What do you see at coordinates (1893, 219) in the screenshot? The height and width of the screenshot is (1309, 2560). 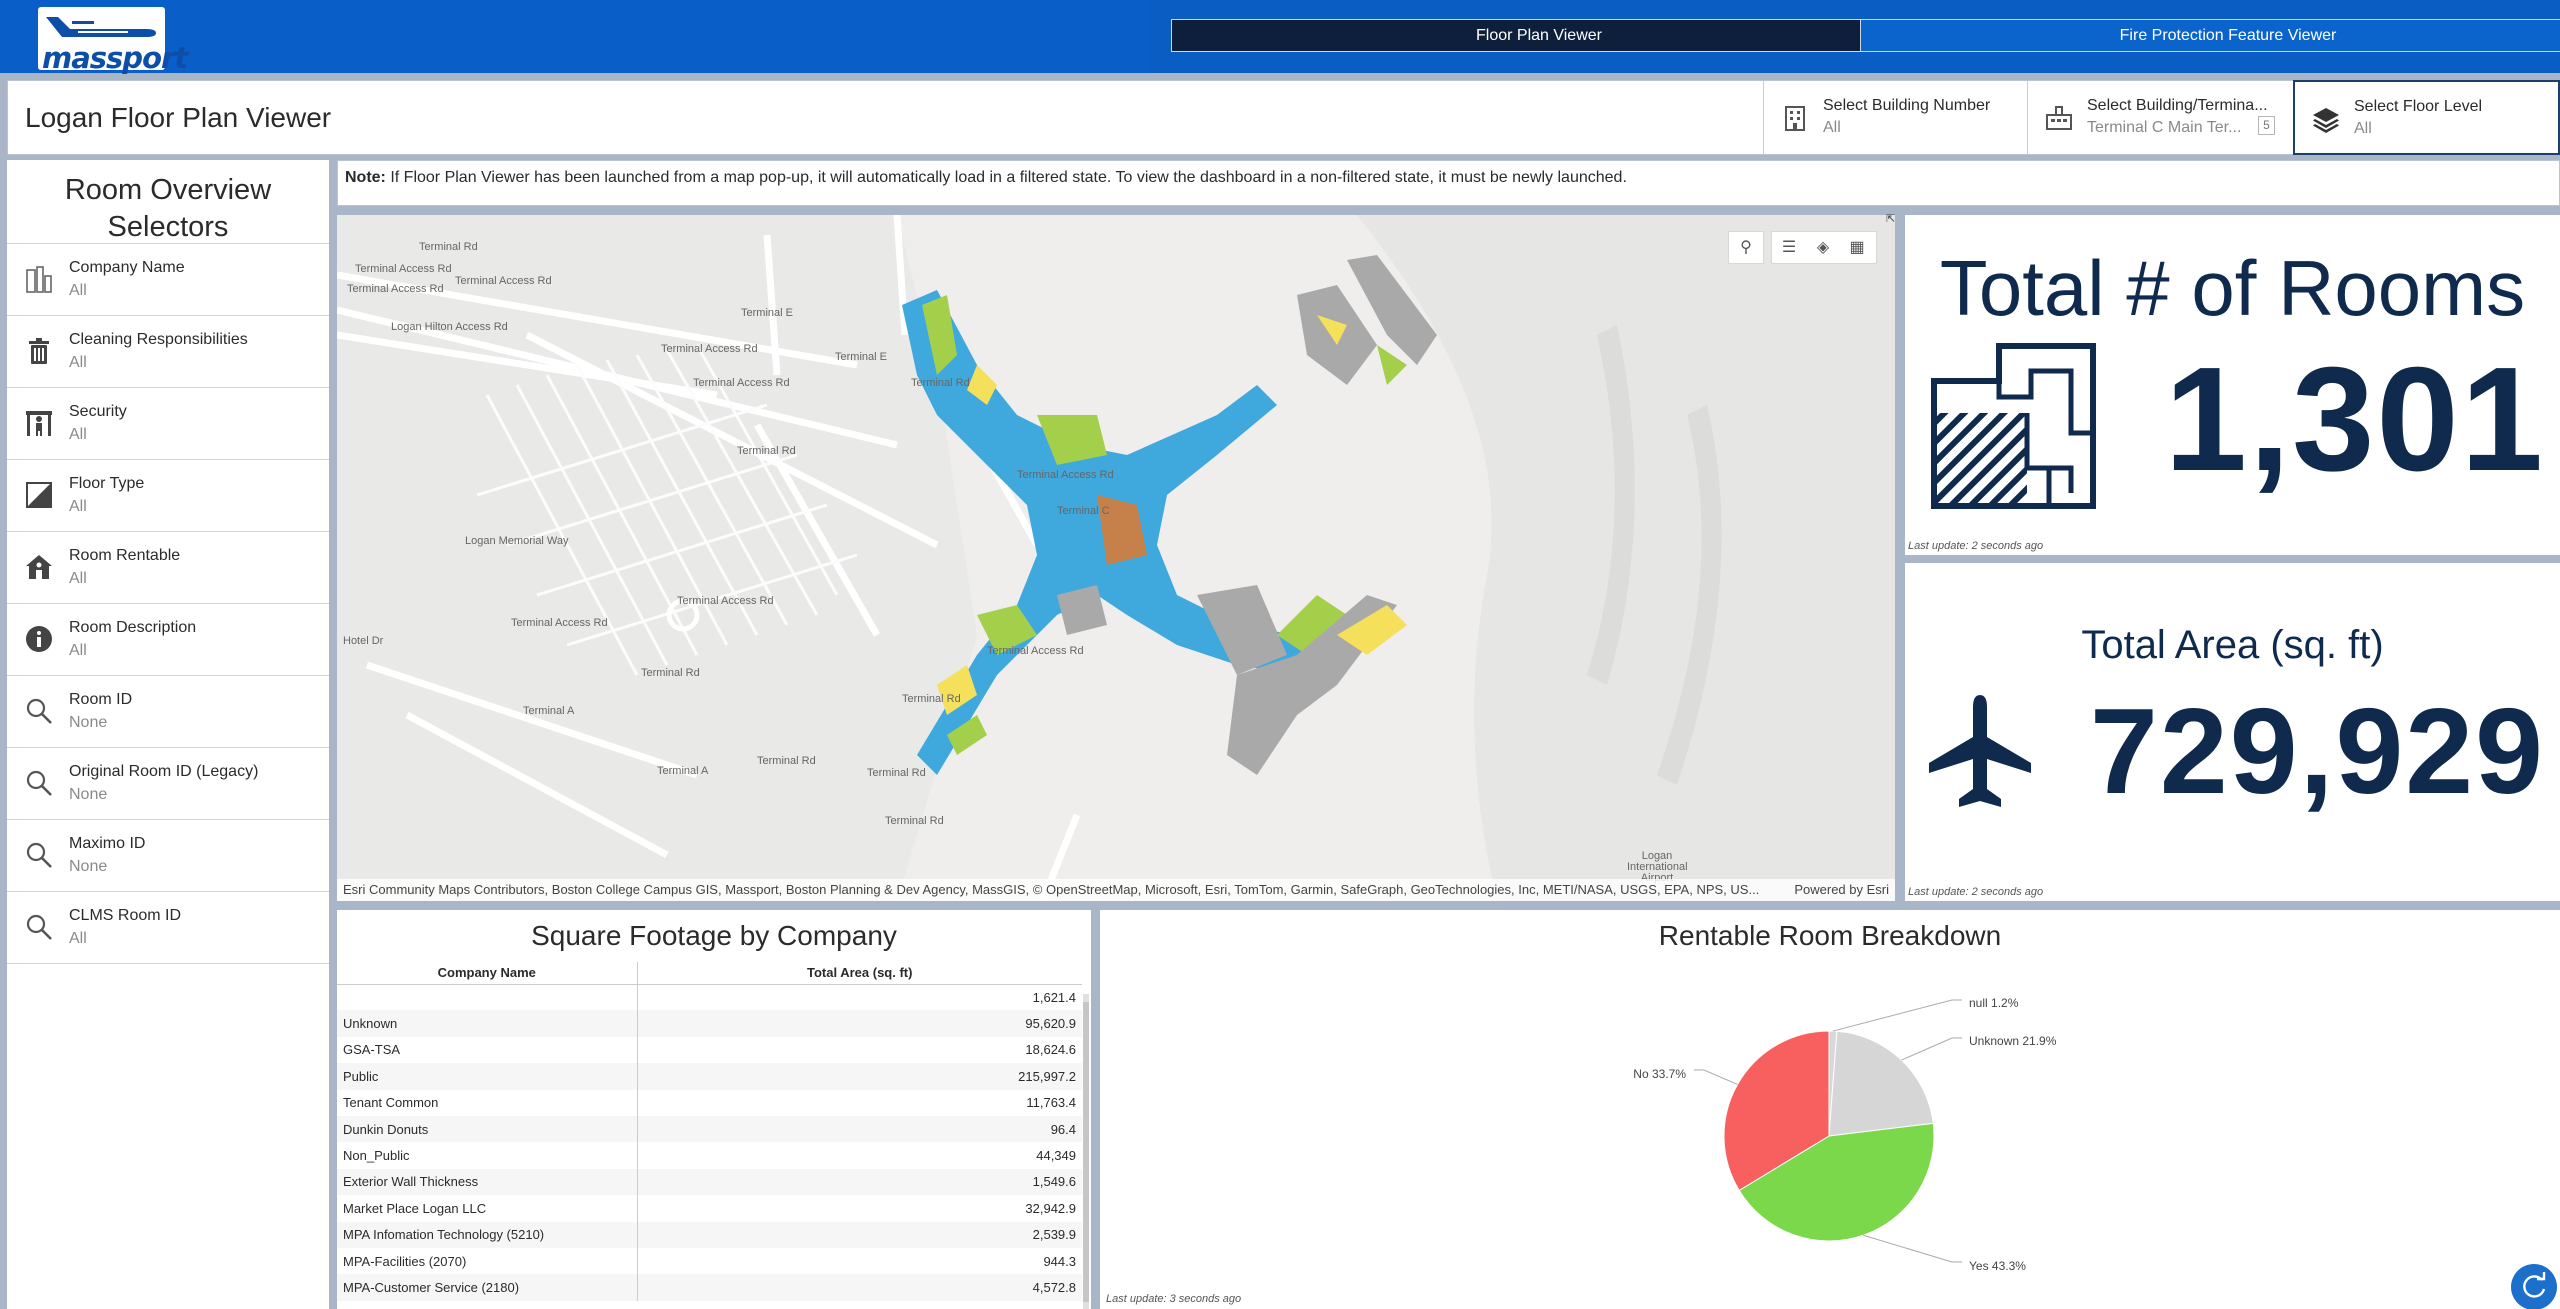 I see `expand-icon: ⇱` at bounding box center [1893, 219].